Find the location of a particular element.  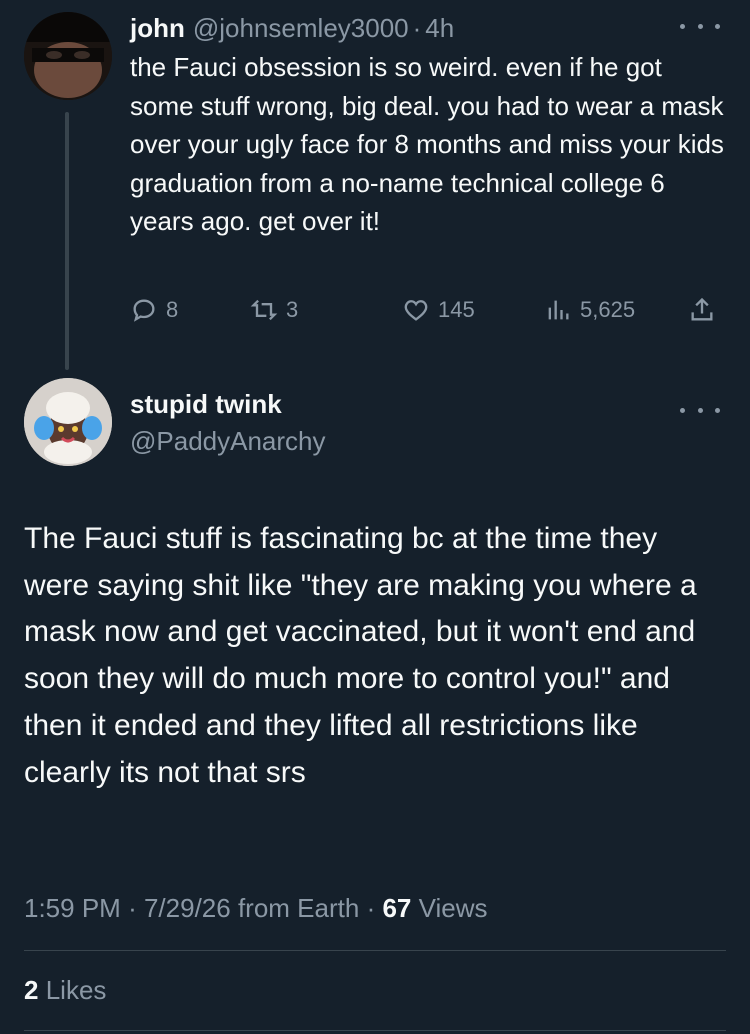

tweet-views-label: Views is located at coordinates (453, 908).